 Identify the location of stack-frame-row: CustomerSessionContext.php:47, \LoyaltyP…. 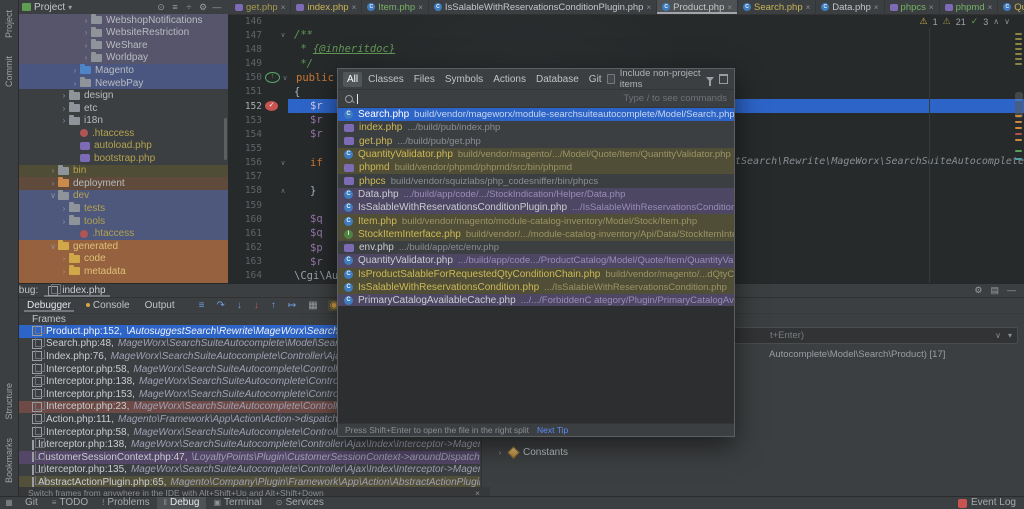
(249, 457).